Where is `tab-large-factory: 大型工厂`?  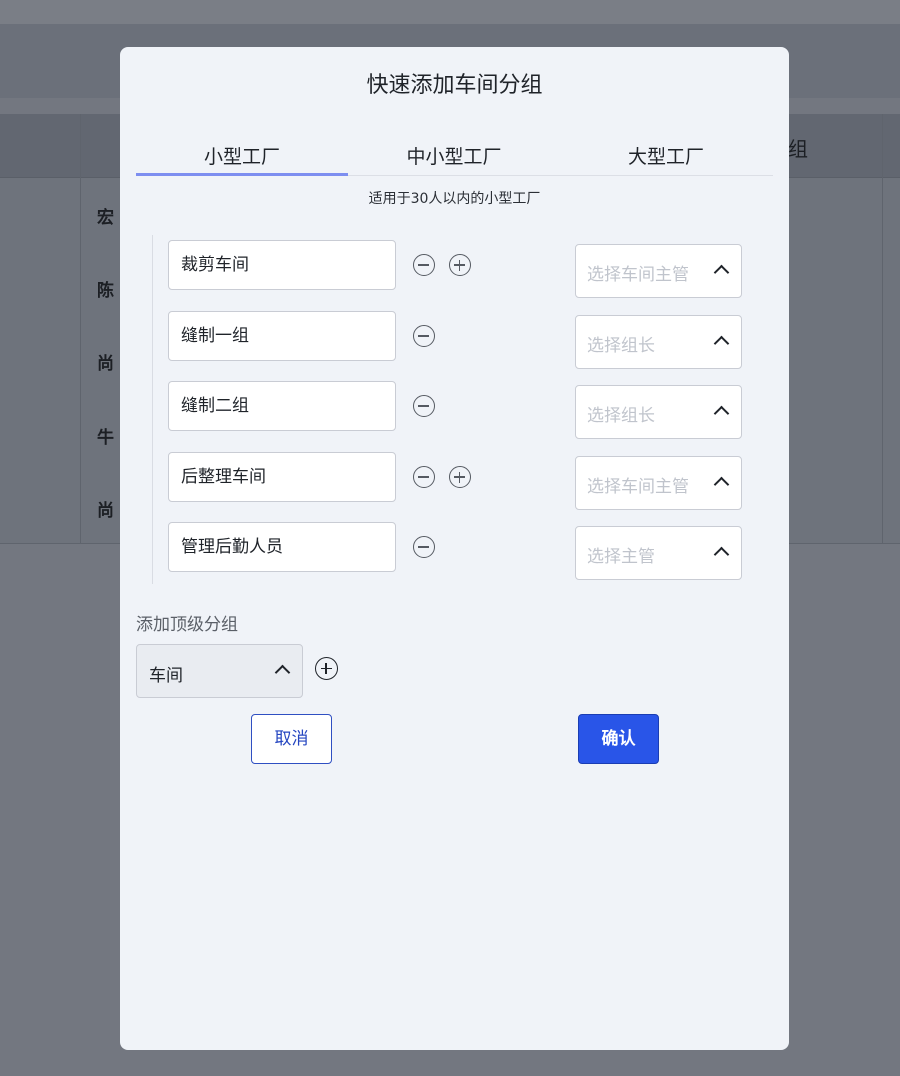
tab-large-factory: 大型工厂 is located at coordinates (666, 159).